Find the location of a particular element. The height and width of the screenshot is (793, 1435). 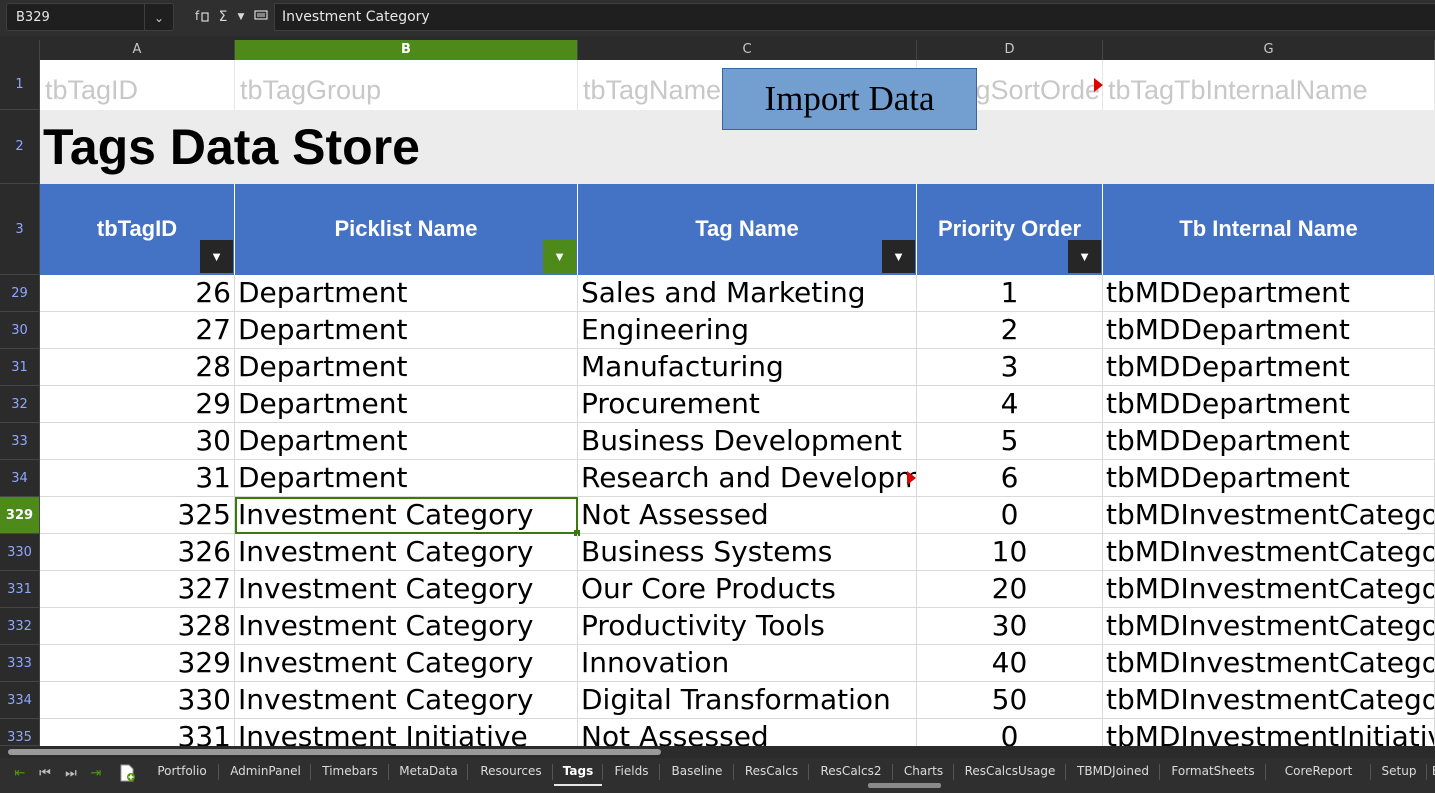

sheet-tab-formatsheets: FormatSheets is located at coordinates (1213, 771).